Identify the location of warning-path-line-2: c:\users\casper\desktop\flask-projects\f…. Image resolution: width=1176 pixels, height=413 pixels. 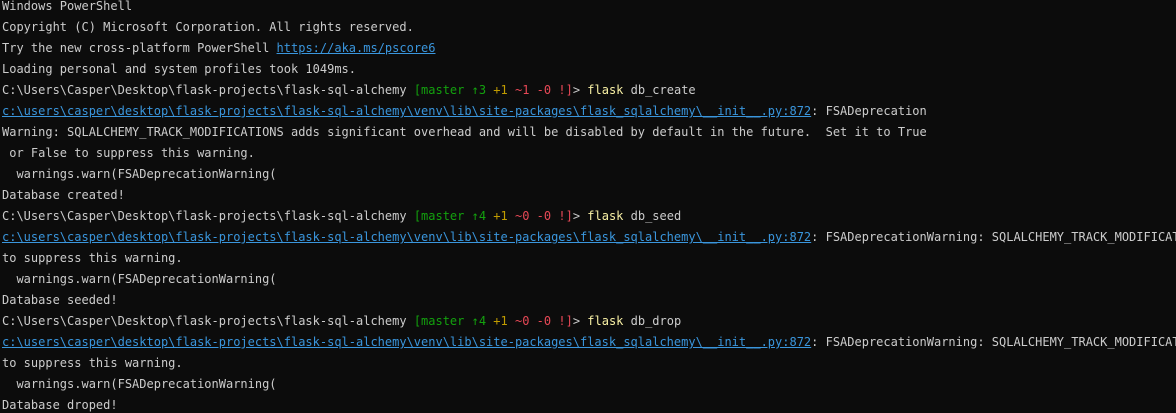
(589, 241).